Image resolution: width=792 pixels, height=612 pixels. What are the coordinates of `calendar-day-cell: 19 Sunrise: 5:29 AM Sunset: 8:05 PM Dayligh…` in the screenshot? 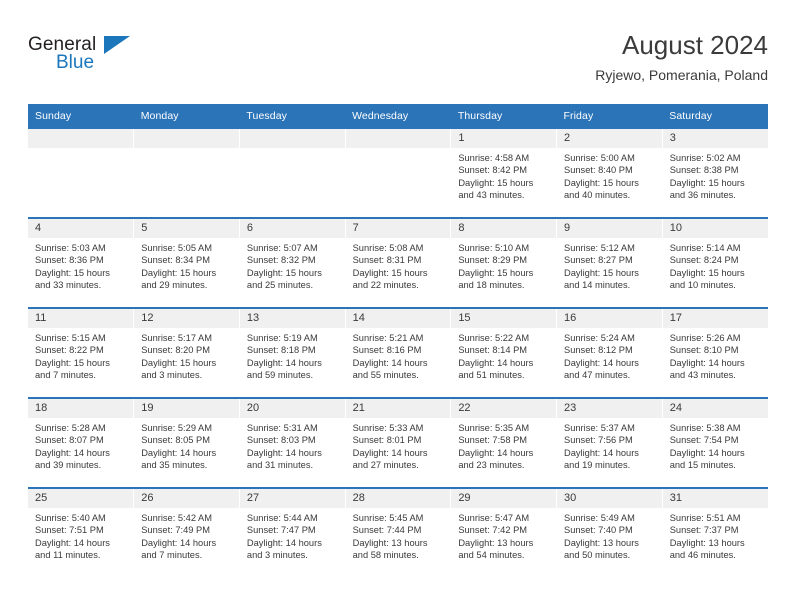 It's located at (186, 442).